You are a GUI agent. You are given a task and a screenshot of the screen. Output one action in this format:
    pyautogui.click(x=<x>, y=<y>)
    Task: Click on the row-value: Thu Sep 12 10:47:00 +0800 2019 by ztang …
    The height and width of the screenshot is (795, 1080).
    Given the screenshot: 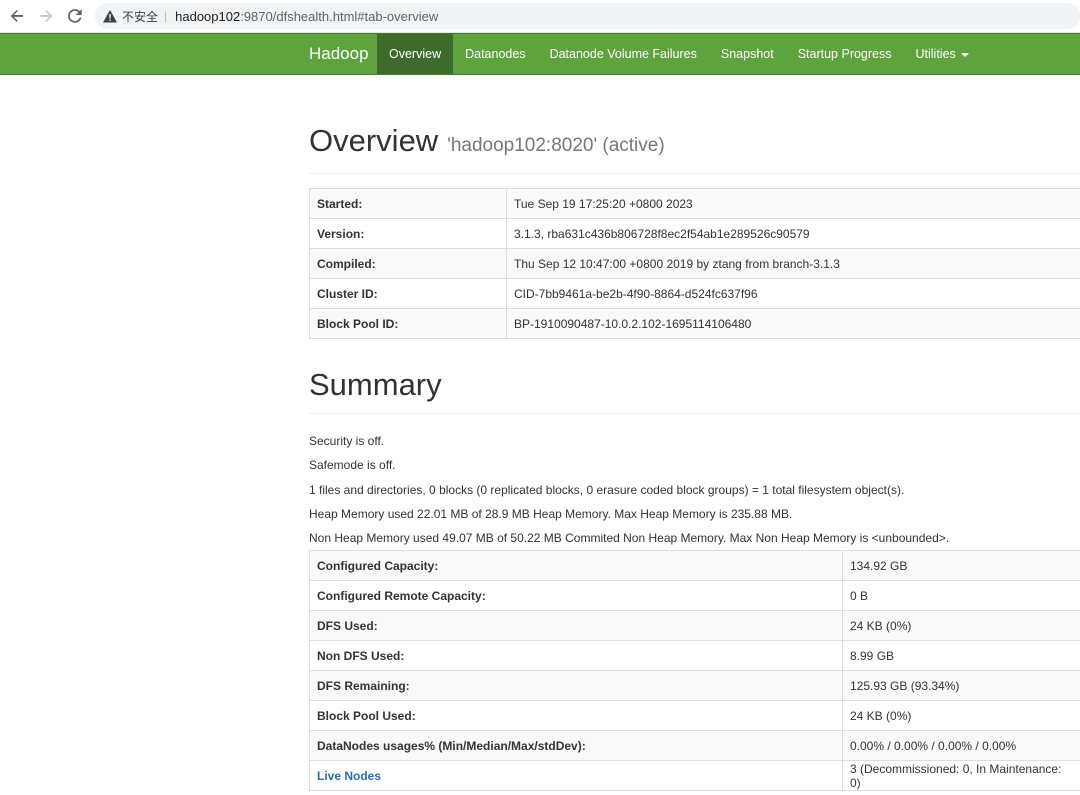 What is the action you would take?
    pyautogui.click(x=793, y=263)
    